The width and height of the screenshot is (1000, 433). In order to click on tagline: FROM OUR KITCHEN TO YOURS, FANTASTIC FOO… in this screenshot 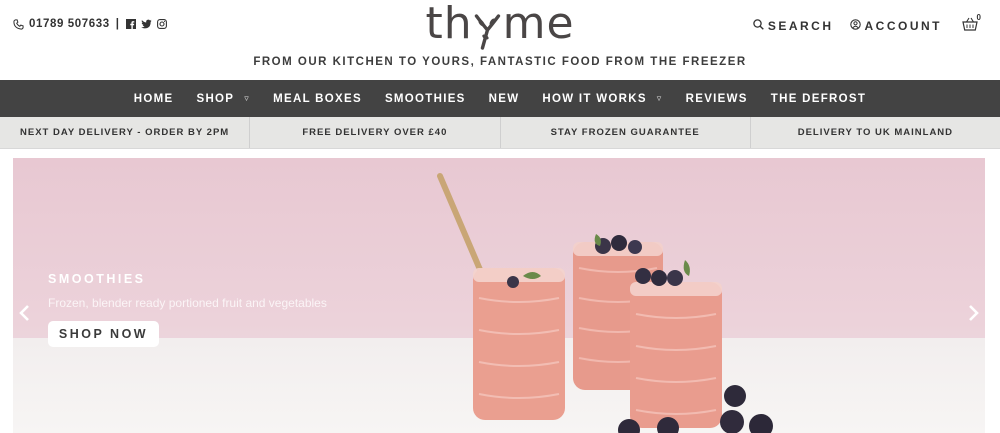, I will do `click(500, 62)`.